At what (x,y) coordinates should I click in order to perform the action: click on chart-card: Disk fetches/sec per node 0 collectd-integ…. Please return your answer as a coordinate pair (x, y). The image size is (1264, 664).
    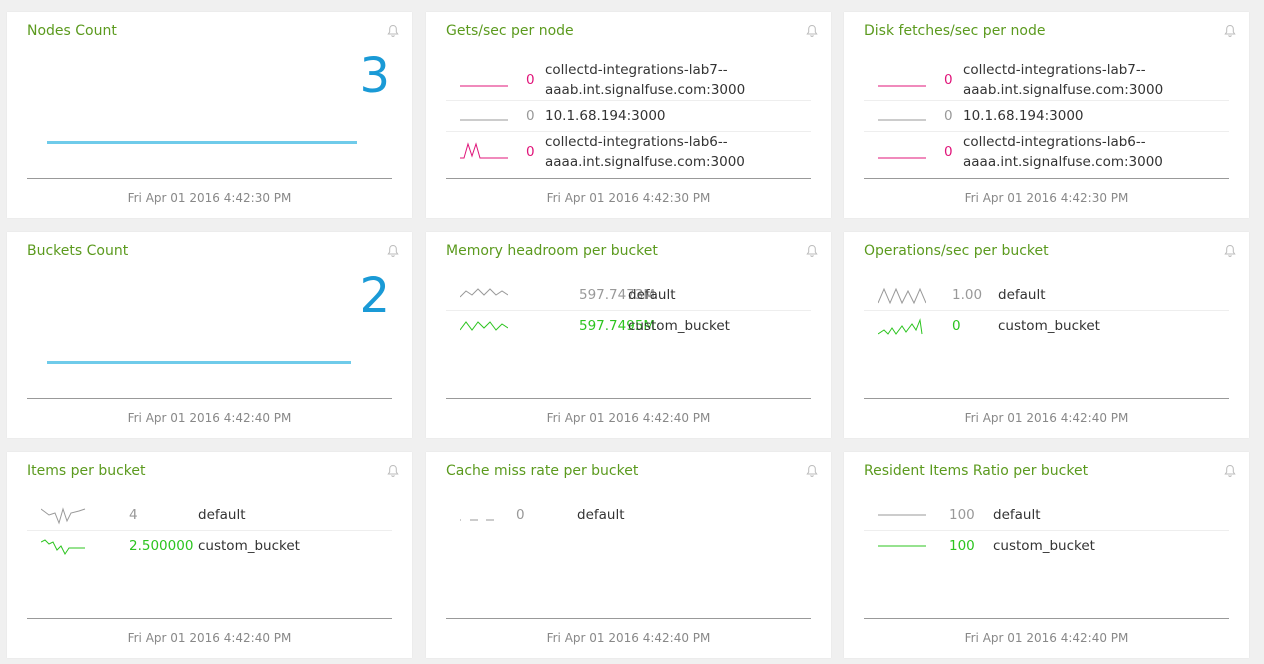
    Looking at the image, I should click on (1046, 115).